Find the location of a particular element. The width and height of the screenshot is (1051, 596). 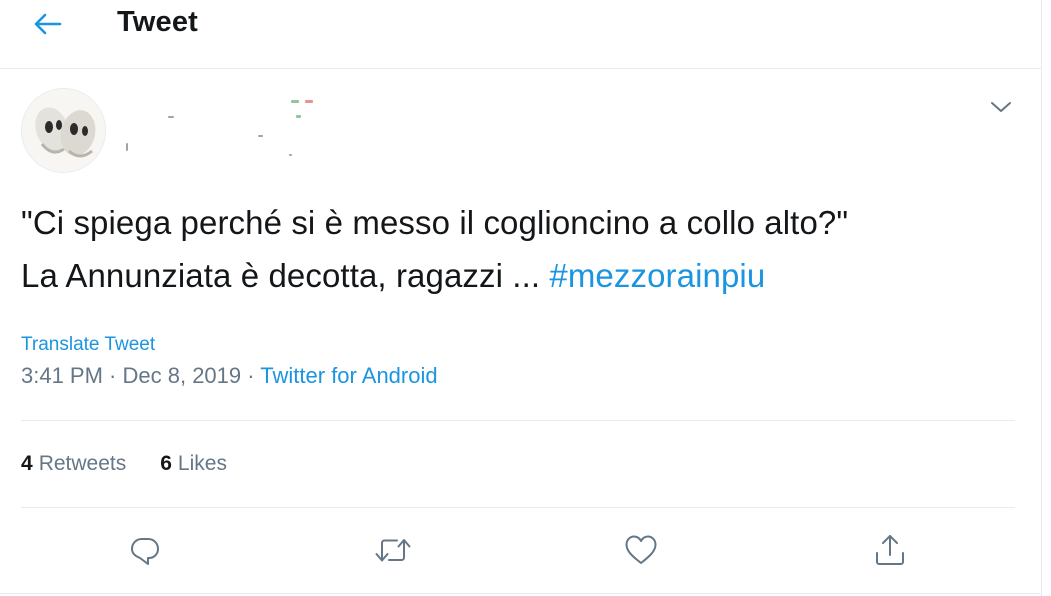

retweets-stat: 4 Retweets is located at coordinates (73, 464).